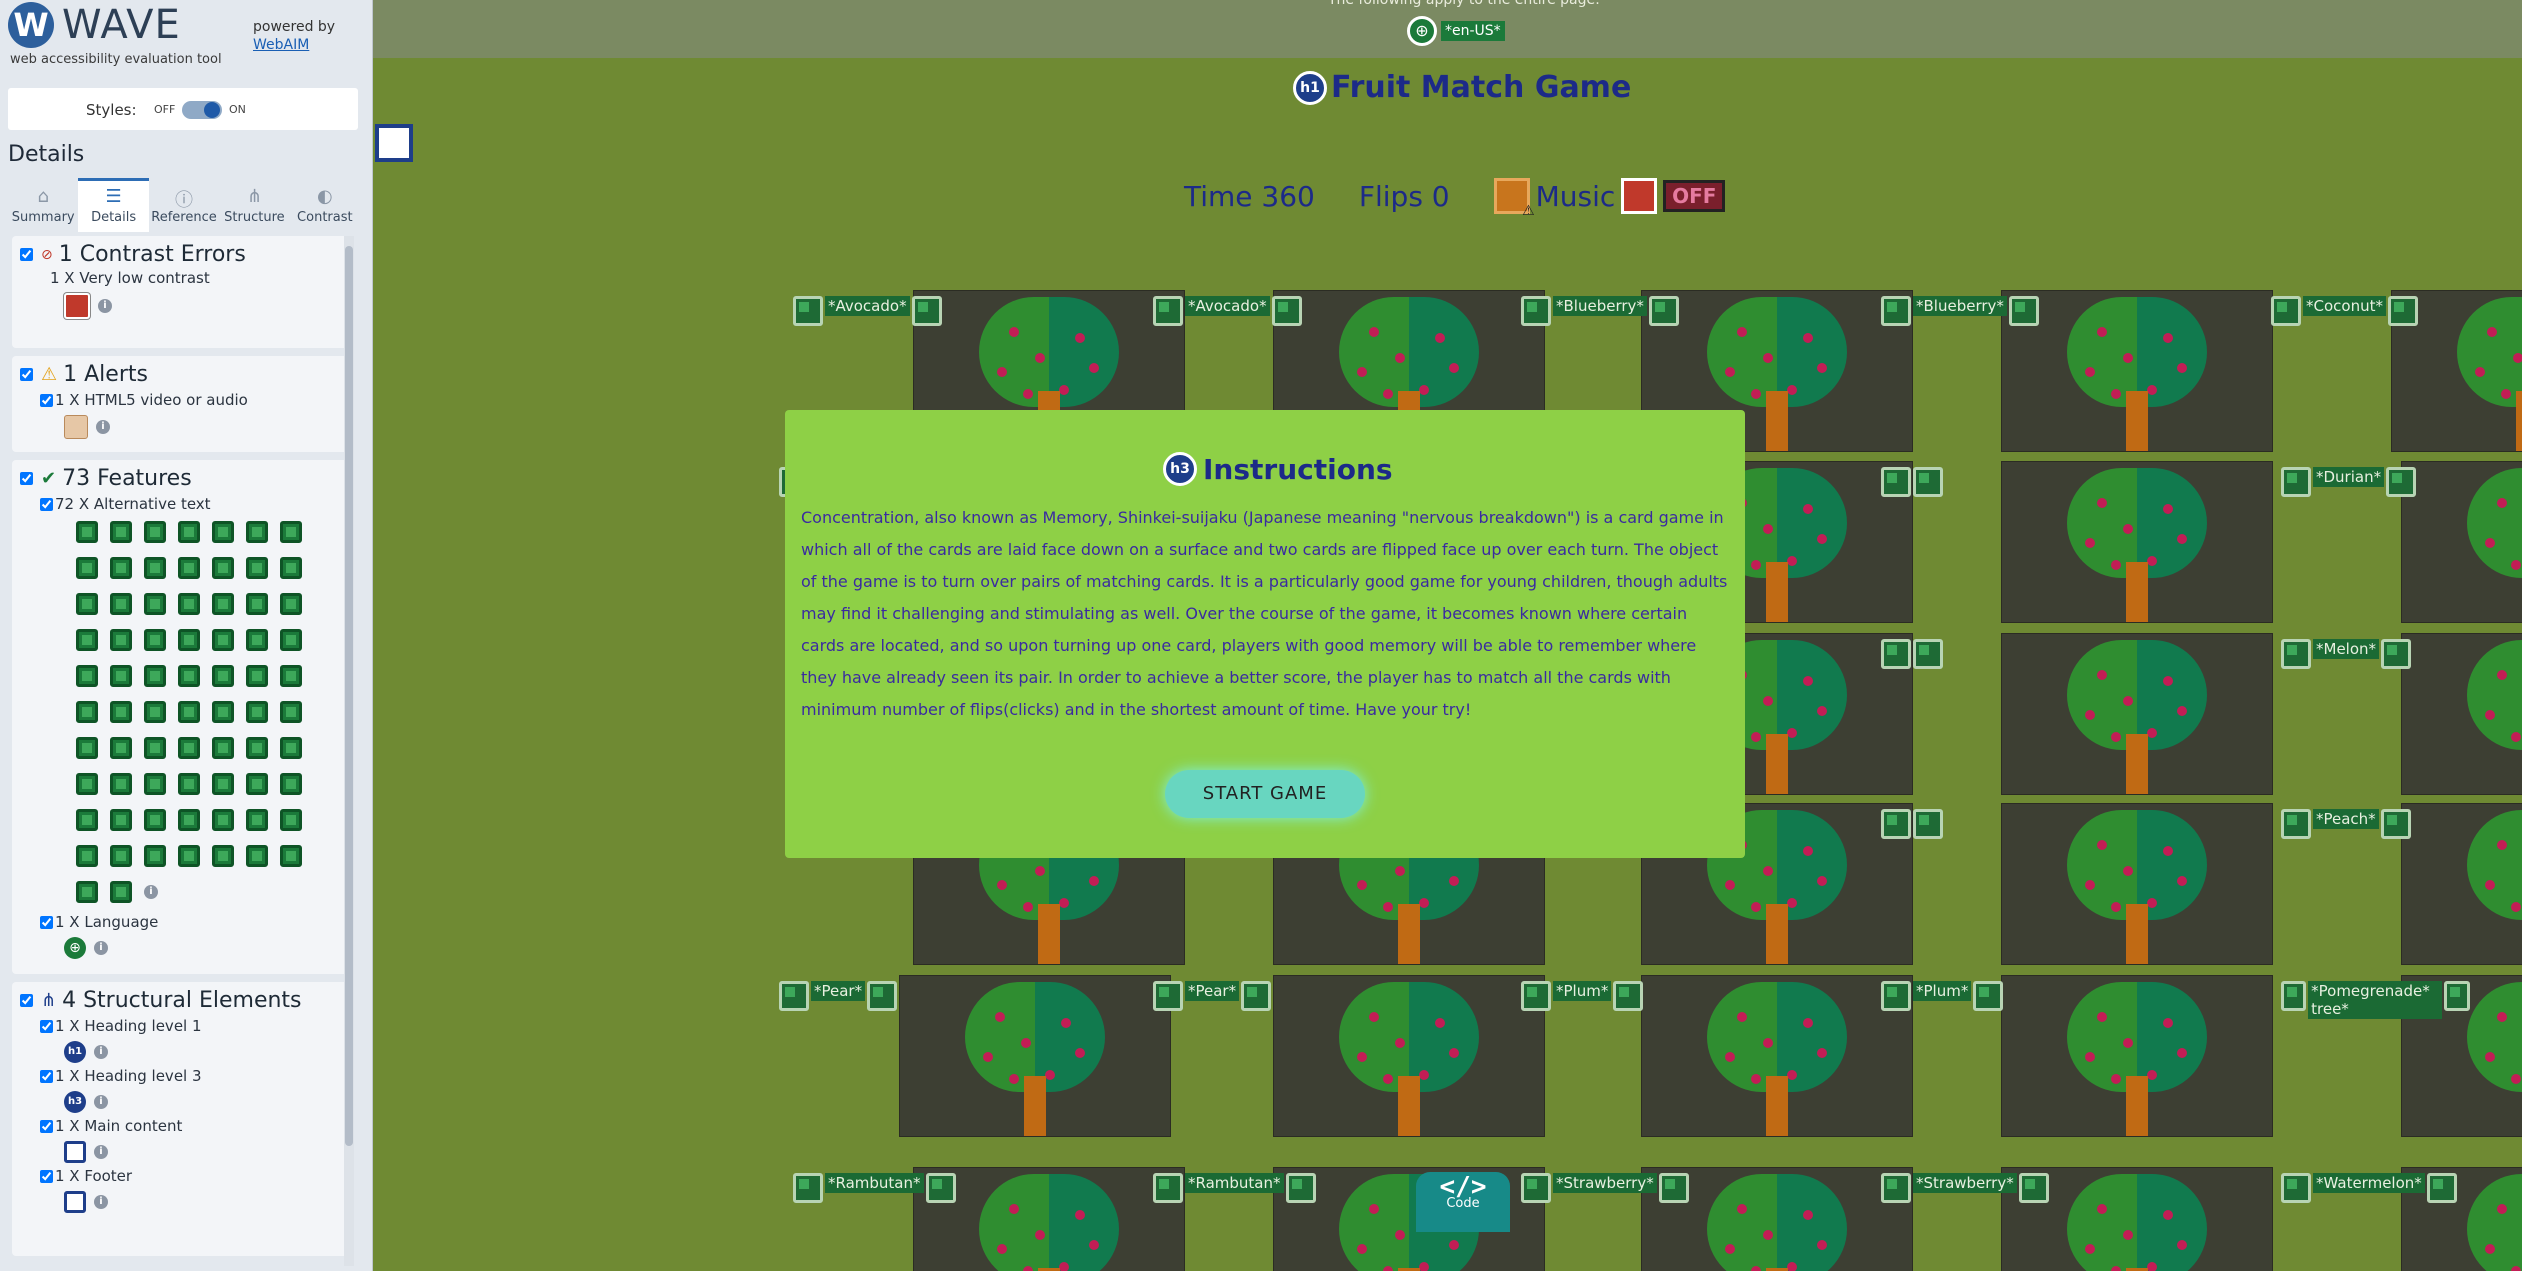 This screenshot has width=2522, height=1271. I want to click on media-alert-icon, so click(76, 427).